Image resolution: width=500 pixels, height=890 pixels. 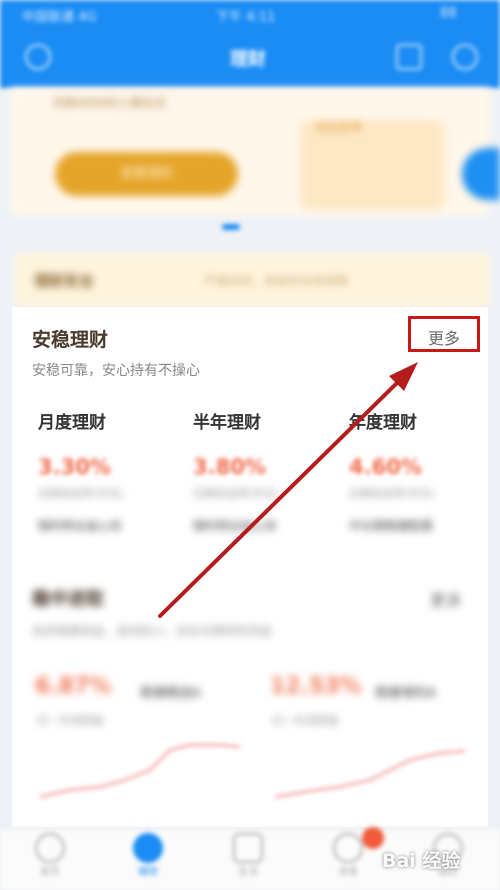 I want to click on arrow-line, so click(x=281, y=497).